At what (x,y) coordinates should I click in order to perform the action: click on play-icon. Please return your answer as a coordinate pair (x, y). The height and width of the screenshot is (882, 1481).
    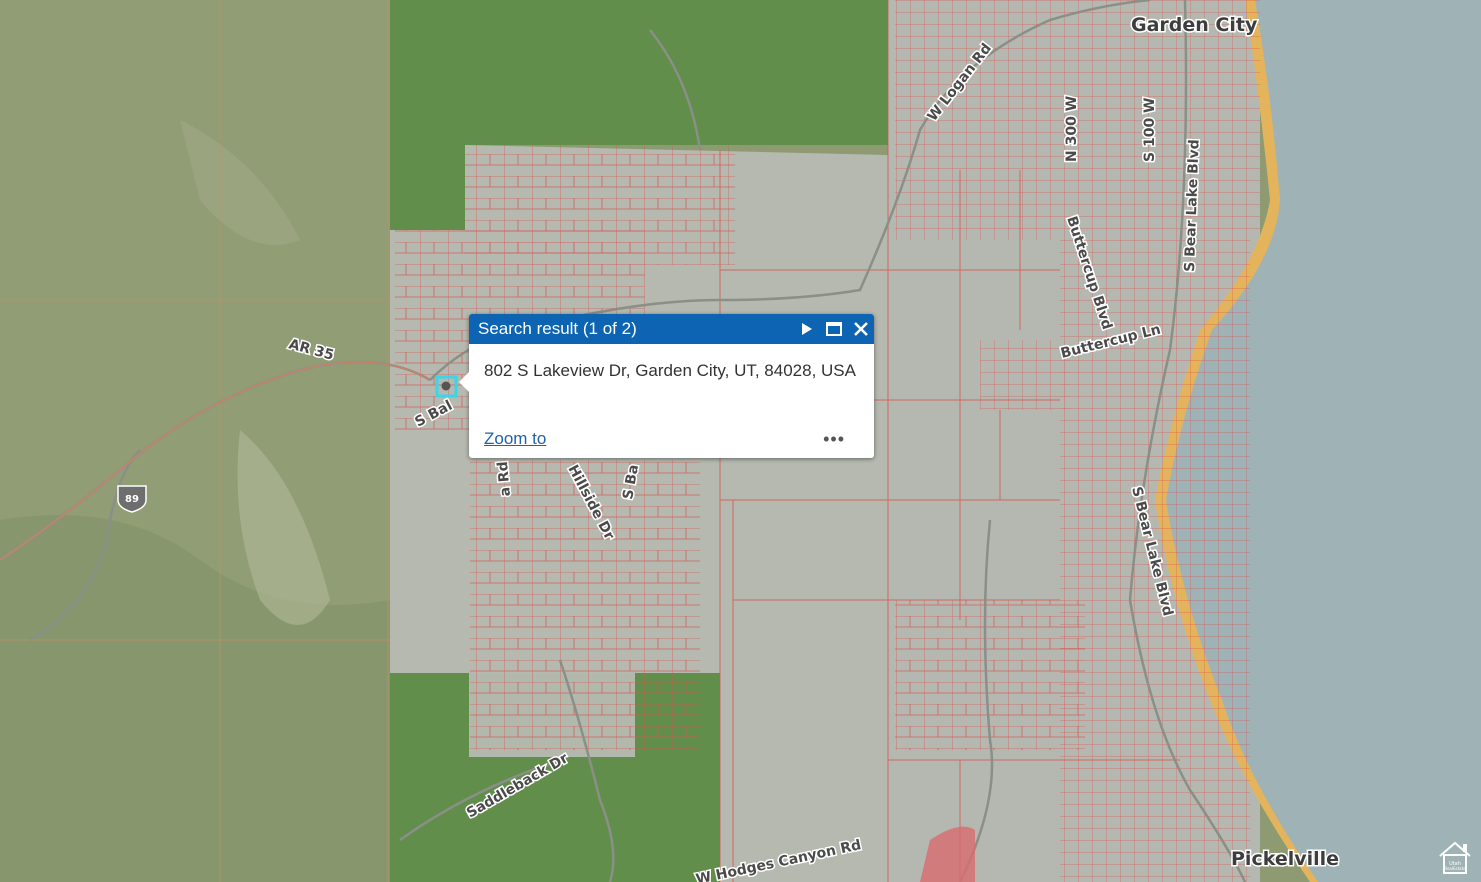
    Looking at the image, I should click on (806, 329).